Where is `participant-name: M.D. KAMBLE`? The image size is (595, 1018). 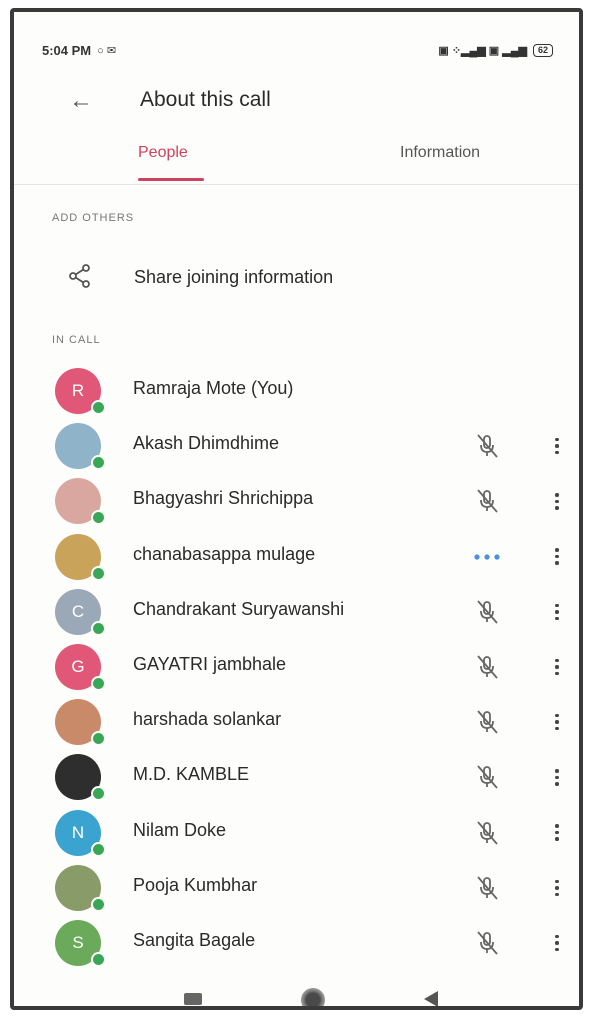
participant-name: M.D. KAMBLE is located at coordinates (191, 774).